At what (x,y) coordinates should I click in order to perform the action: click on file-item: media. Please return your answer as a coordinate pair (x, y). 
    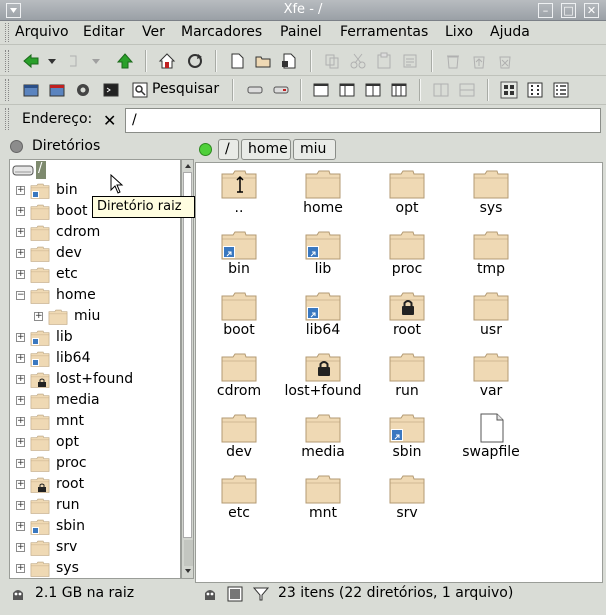
    Looking at the image, I should click on (323, 439).